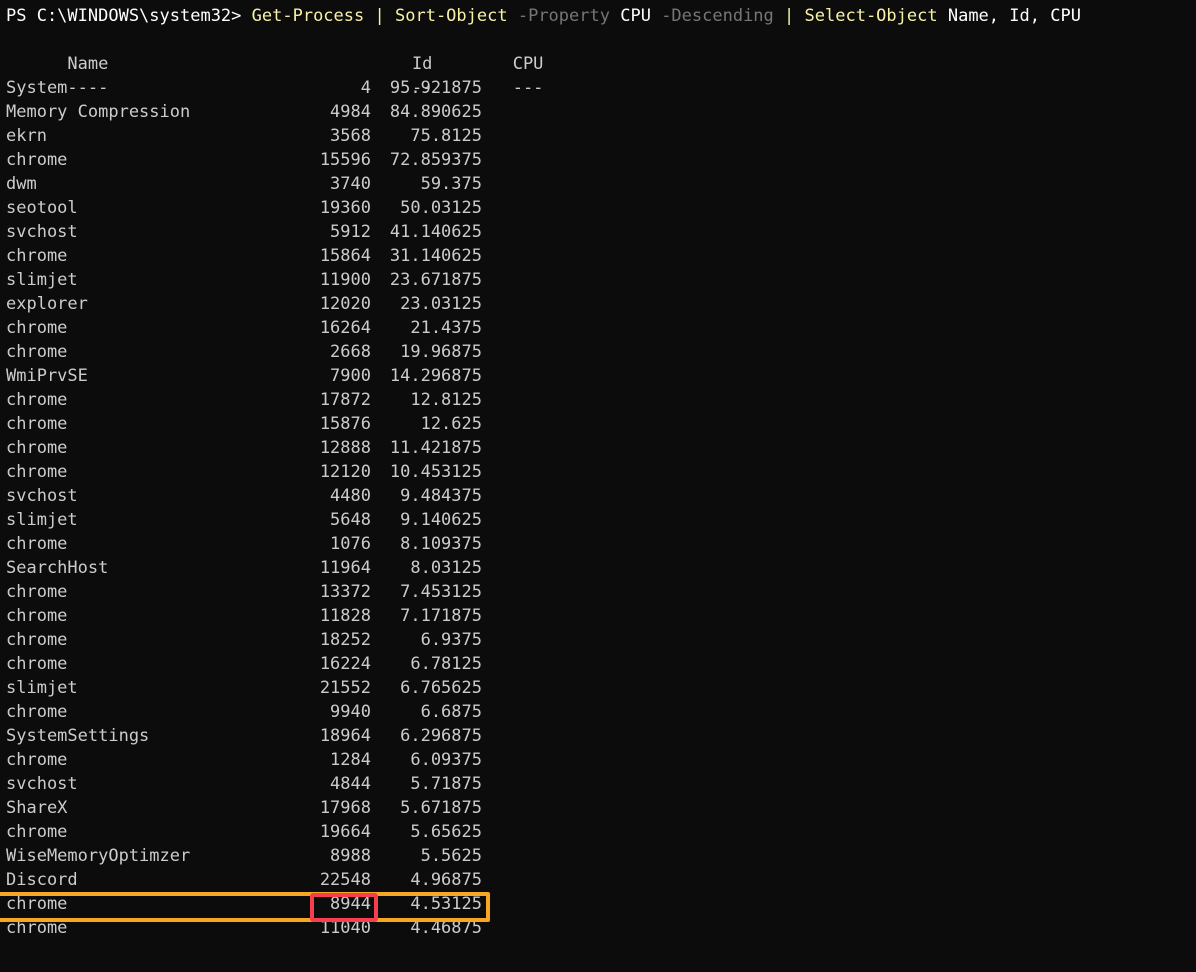  What do you see at coordinates (441, 520) in the screenshot?
I see `cell-process-cpu: 9.140625` at bounding box center [441, 520].